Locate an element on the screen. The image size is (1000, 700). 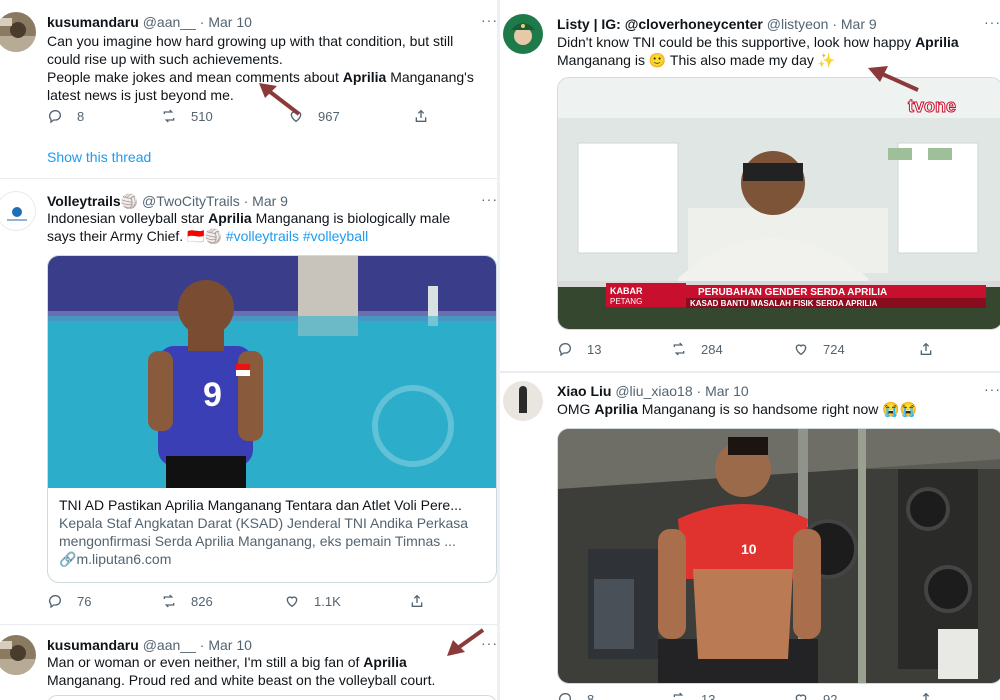
like-button: 967 is located at coordinates (350, 116).